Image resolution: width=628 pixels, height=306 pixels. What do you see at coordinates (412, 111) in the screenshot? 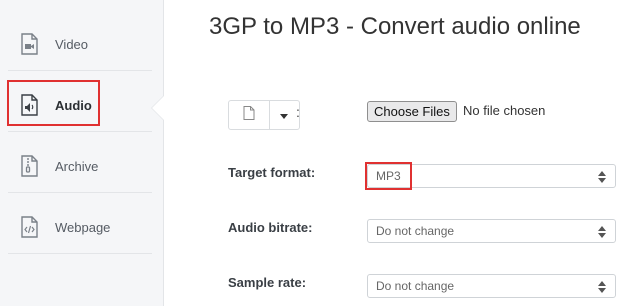
I see `choose-files-button: Choose Files` at bounding box center [412, 111].